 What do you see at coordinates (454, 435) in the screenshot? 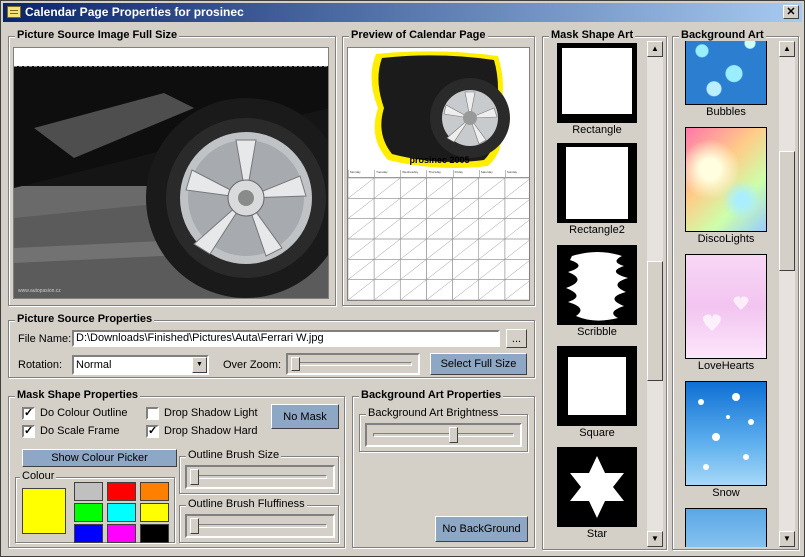
I see `brightness-thumb` at bounding box center [454, 435].